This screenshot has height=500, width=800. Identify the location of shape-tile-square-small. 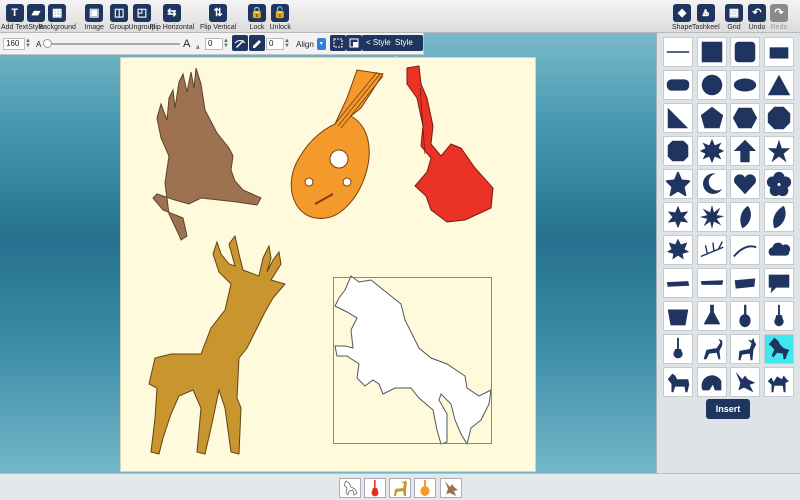
(778, 52).